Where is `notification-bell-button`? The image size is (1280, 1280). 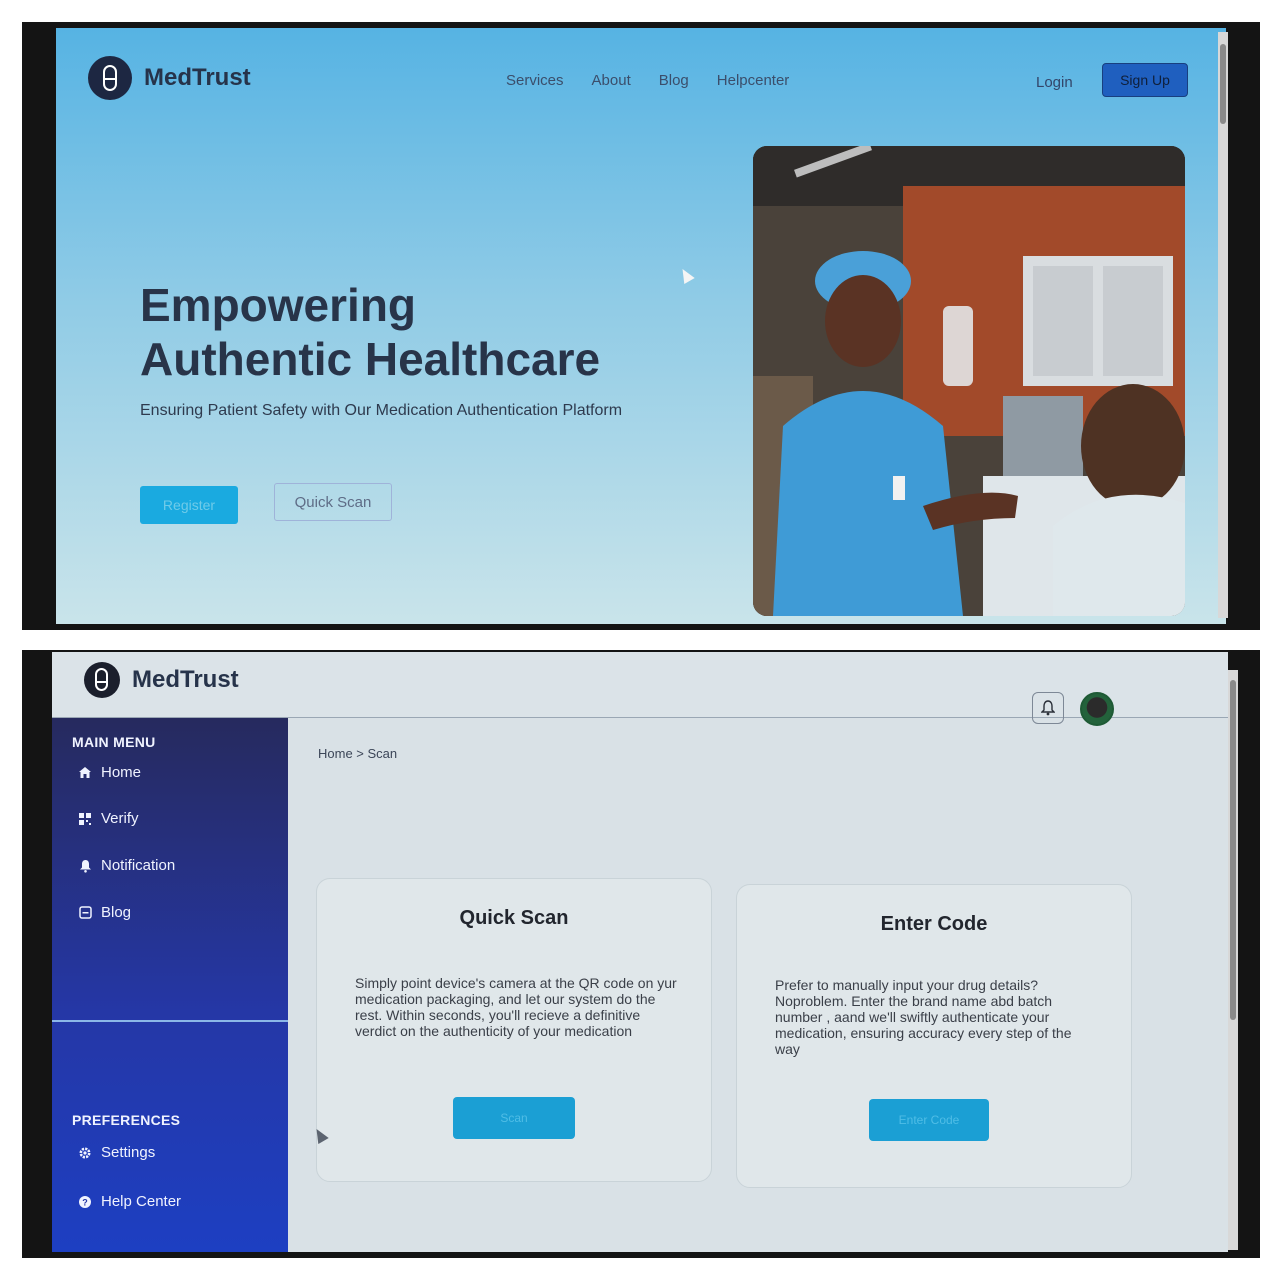 notification-bell-button is located at coordinates (1048, 708).